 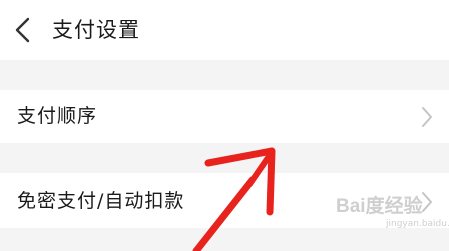 What do you see at coordinates (417, 224) in the screenshot?
I see `watermark-subtext: jingyan.baidu.com` at bounding box center [417, 224].